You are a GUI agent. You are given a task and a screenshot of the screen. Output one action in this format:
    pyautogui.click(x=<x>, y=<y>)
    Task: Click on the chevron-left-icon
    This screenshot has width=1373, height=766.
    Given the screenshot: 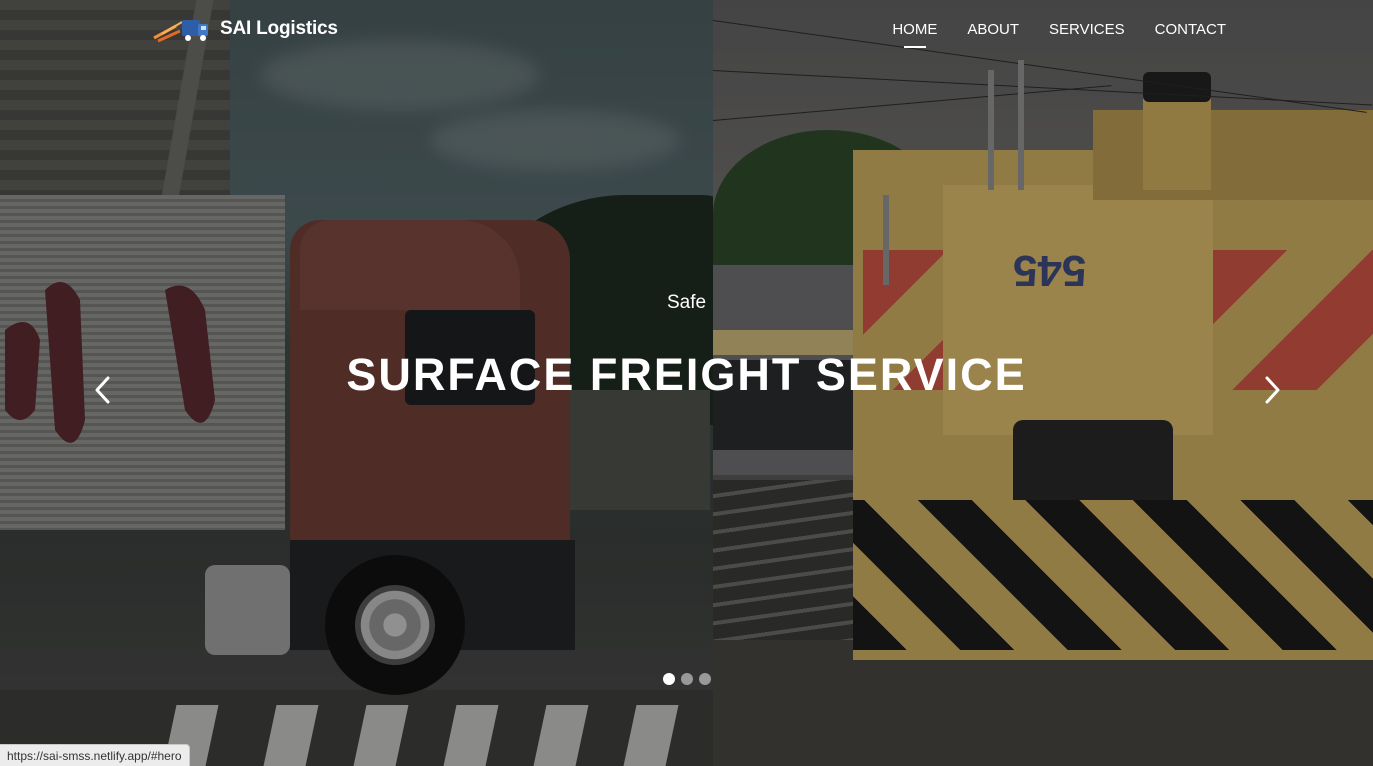 What is the action you would take?
    pyautogui.click(x=102, y=390)
    